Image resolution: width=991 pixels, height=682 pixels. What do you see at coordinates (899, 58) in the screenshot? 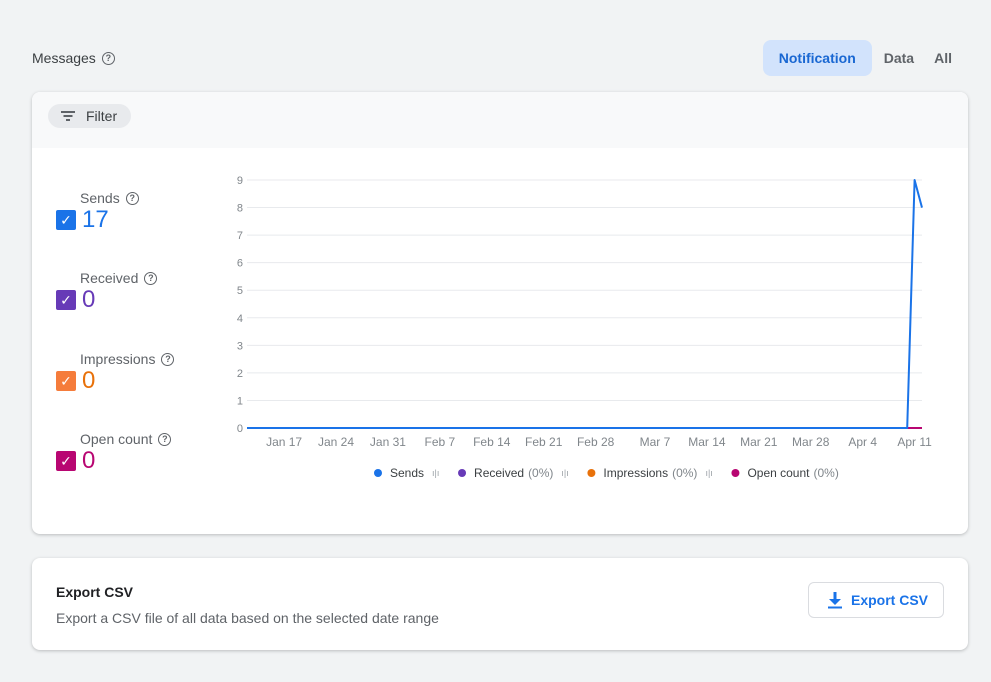
I see `tab-data: Data` at bounding box center [899, 58].